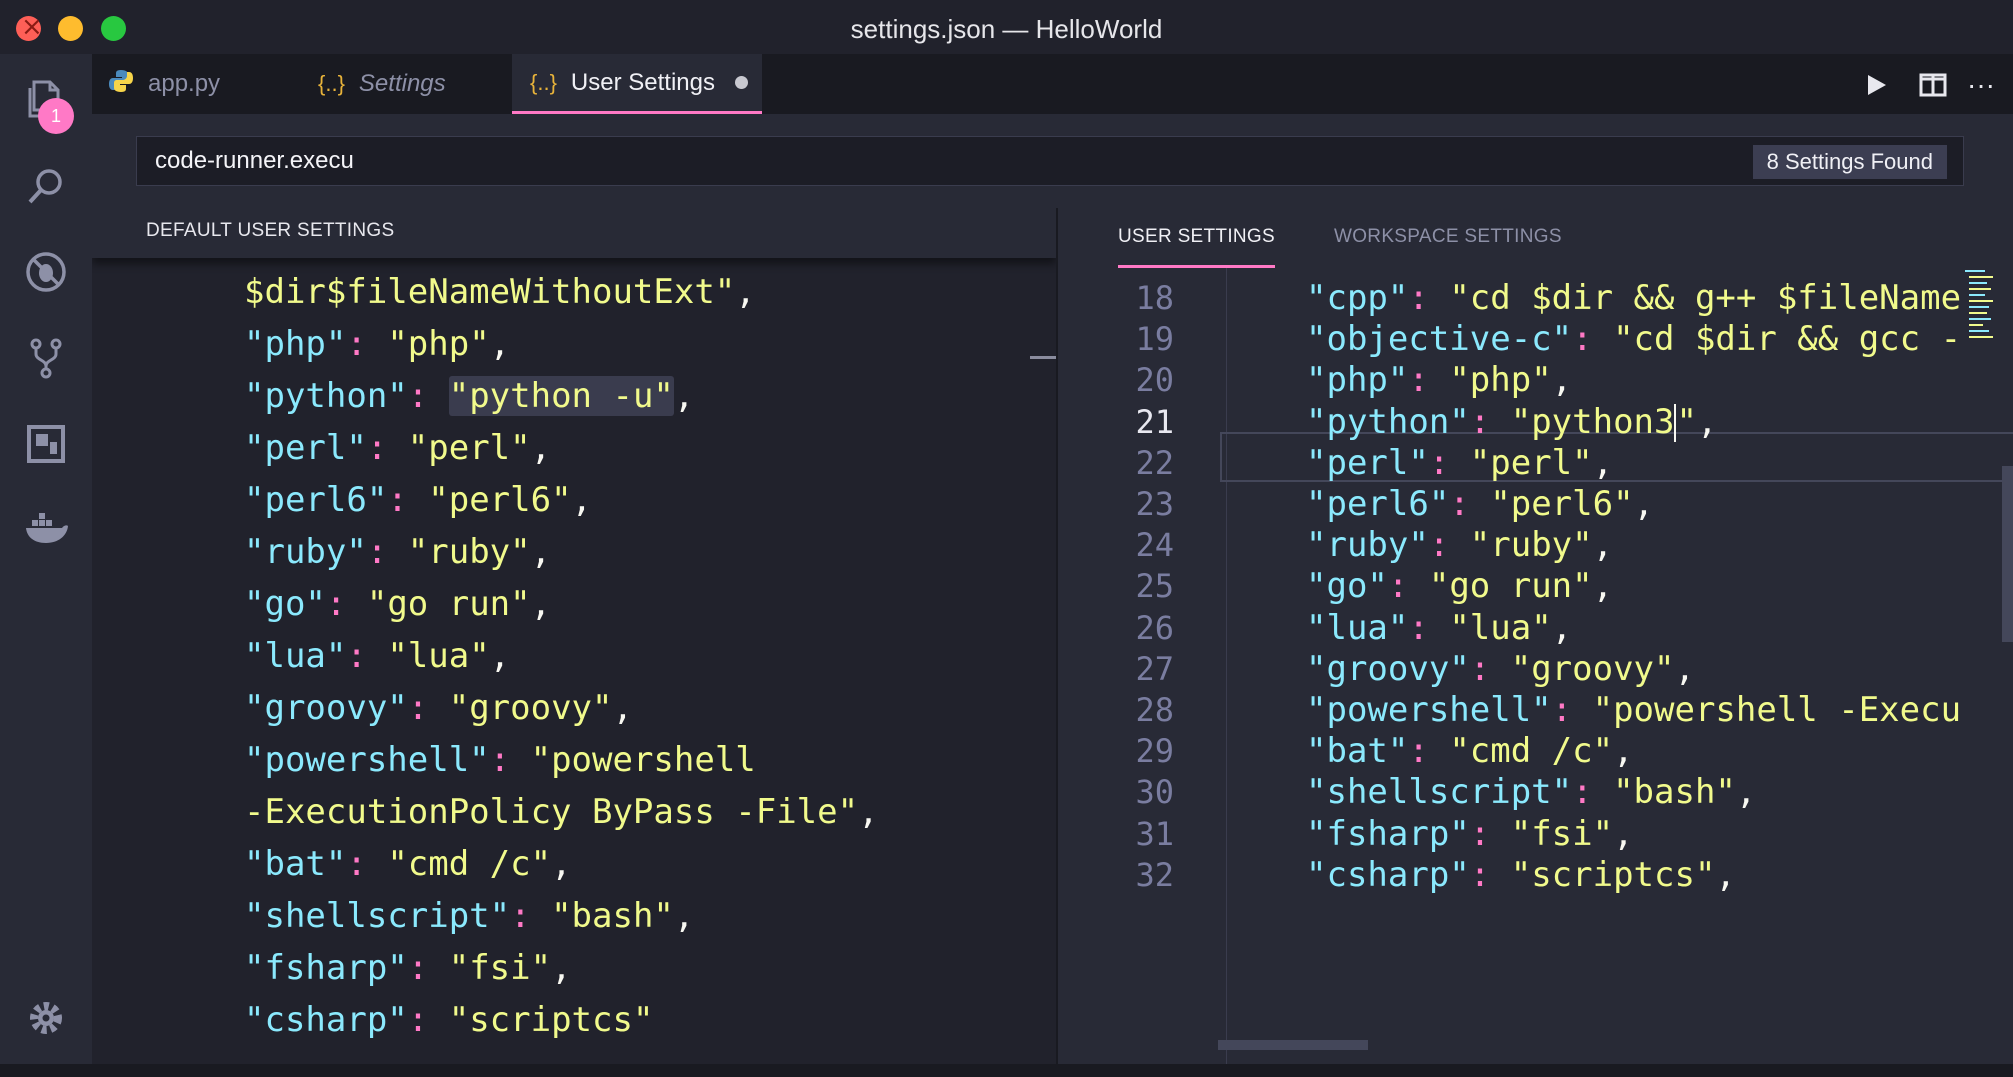 Image resolution: width=2013 pixels, height=1077 pixels. What do you see at coordinates (1388, 421) in the screenshot?
I see `json-key: "python"` at bounding box center [1388, 421].